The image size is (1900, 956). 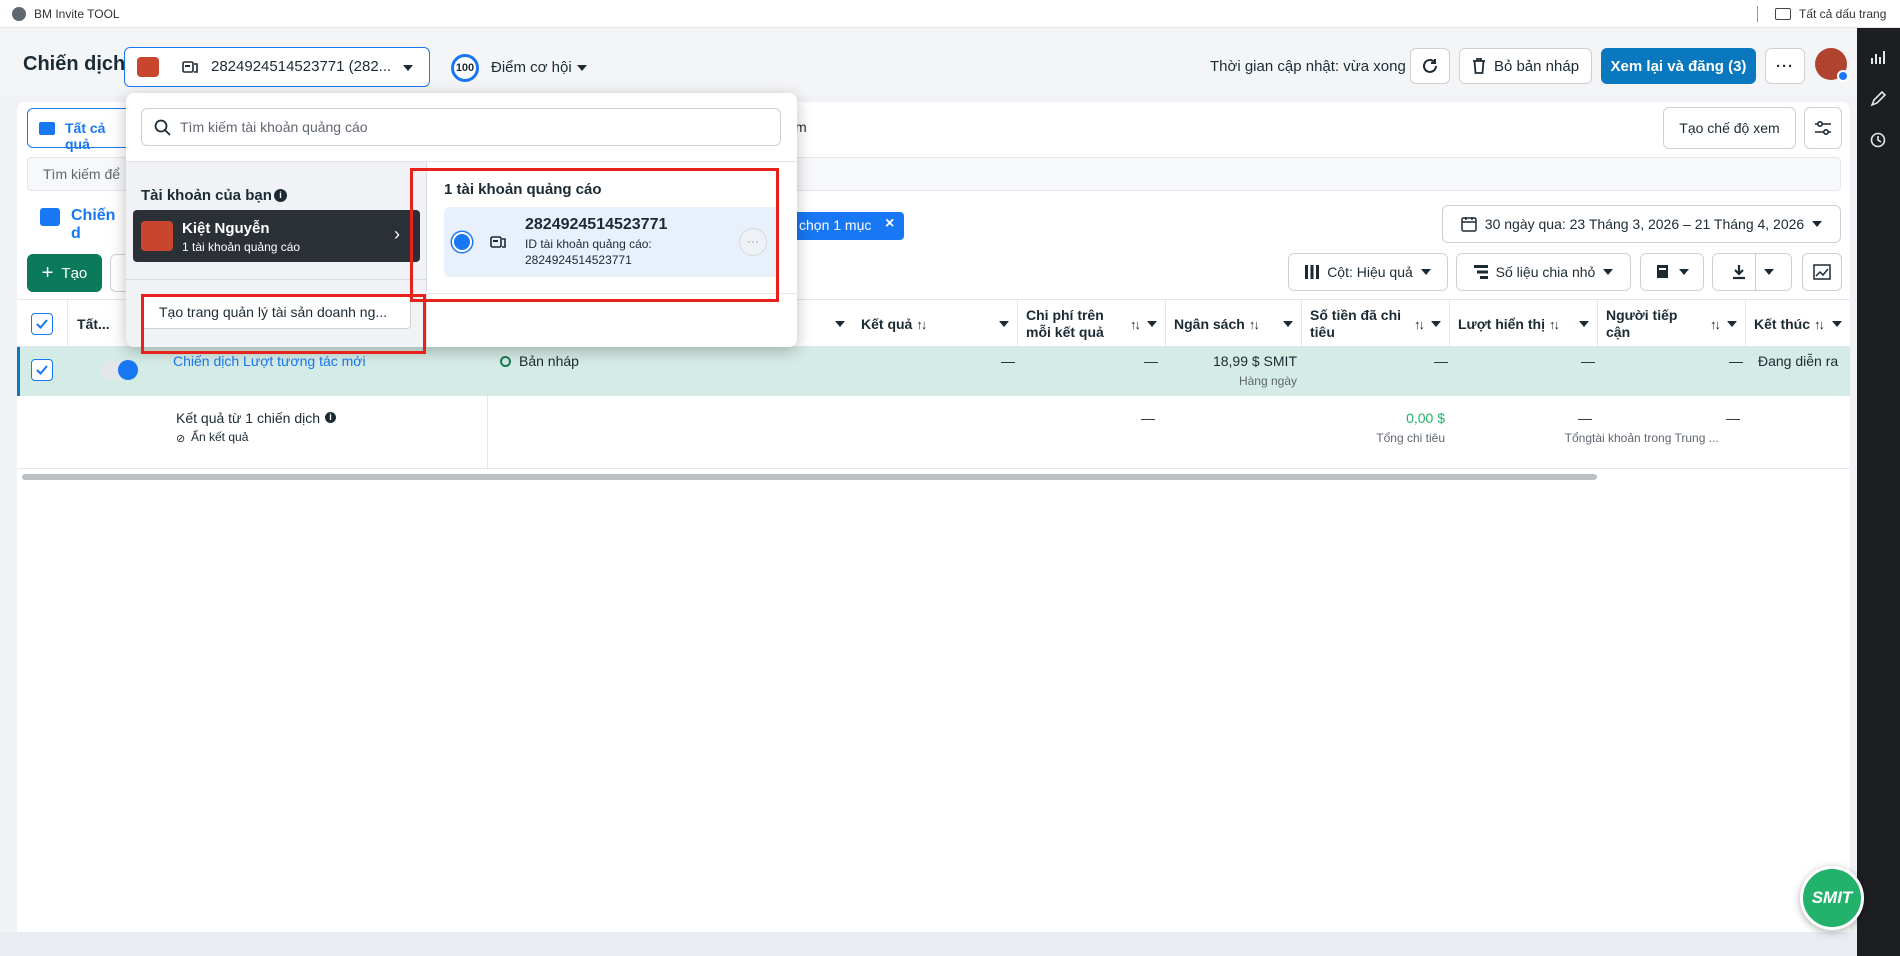 What do you see at coordinates (283, 324) in the screenshot?
I see `annotation-box-create-bm` at bounding box center [283, 324].